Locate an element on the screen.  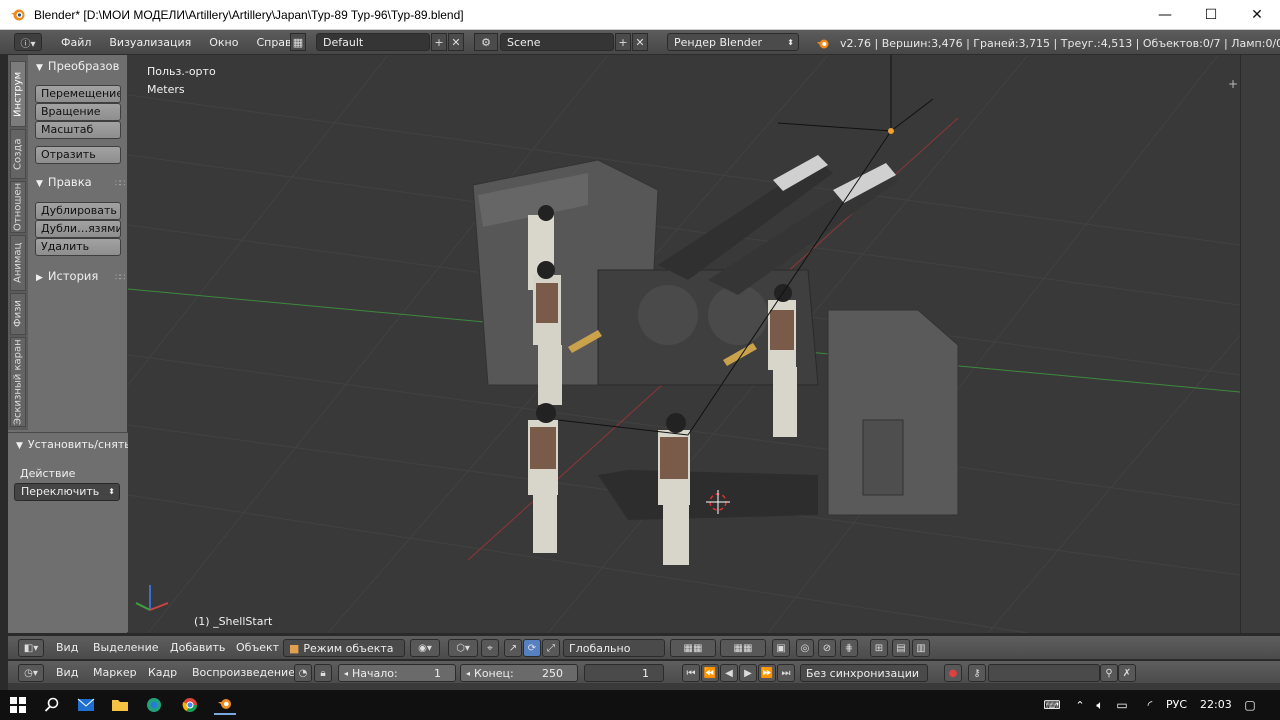
properties-toggle-icon: + is located at coordinates (1233, 84).